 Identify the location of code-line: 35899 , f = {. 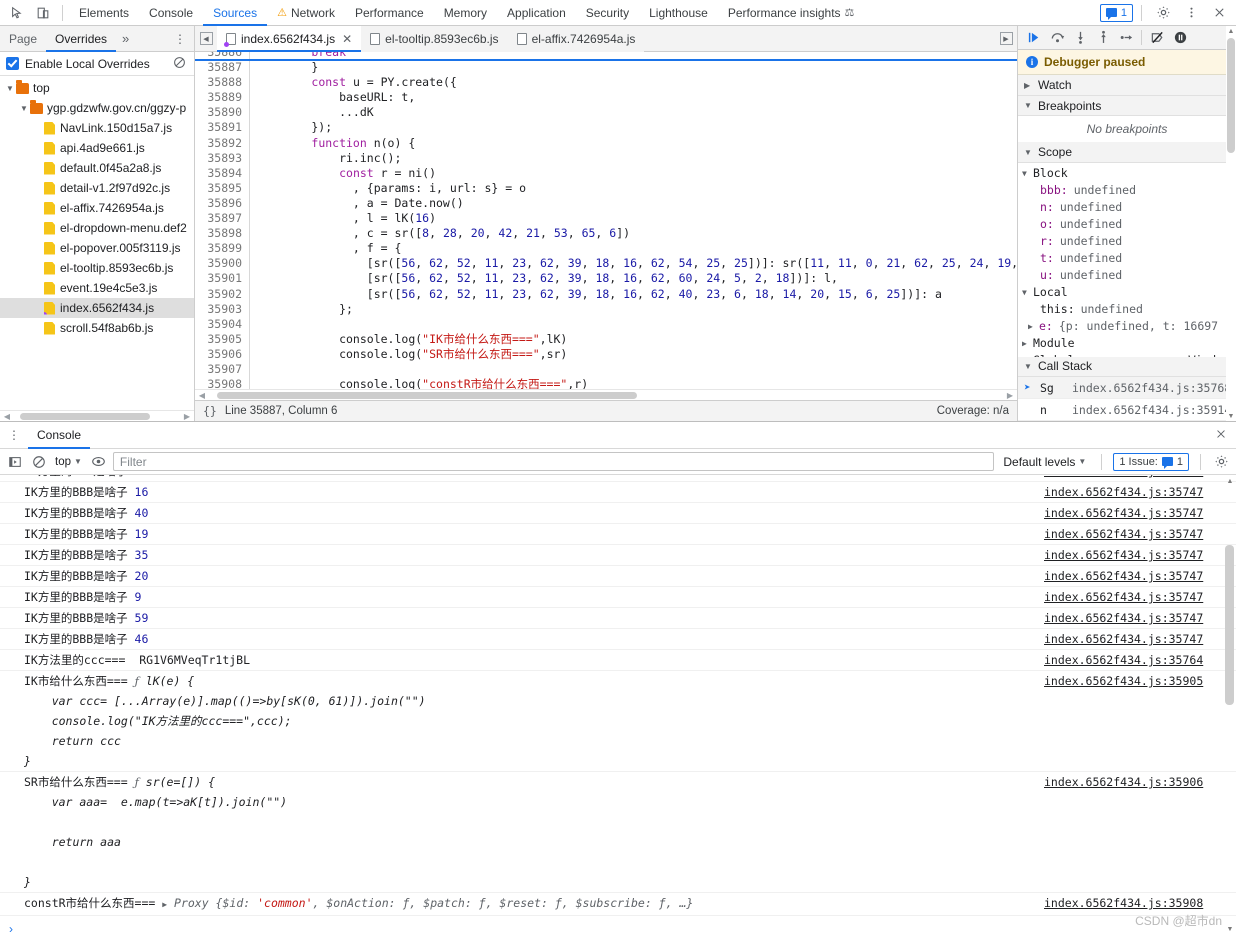
(606, 249).